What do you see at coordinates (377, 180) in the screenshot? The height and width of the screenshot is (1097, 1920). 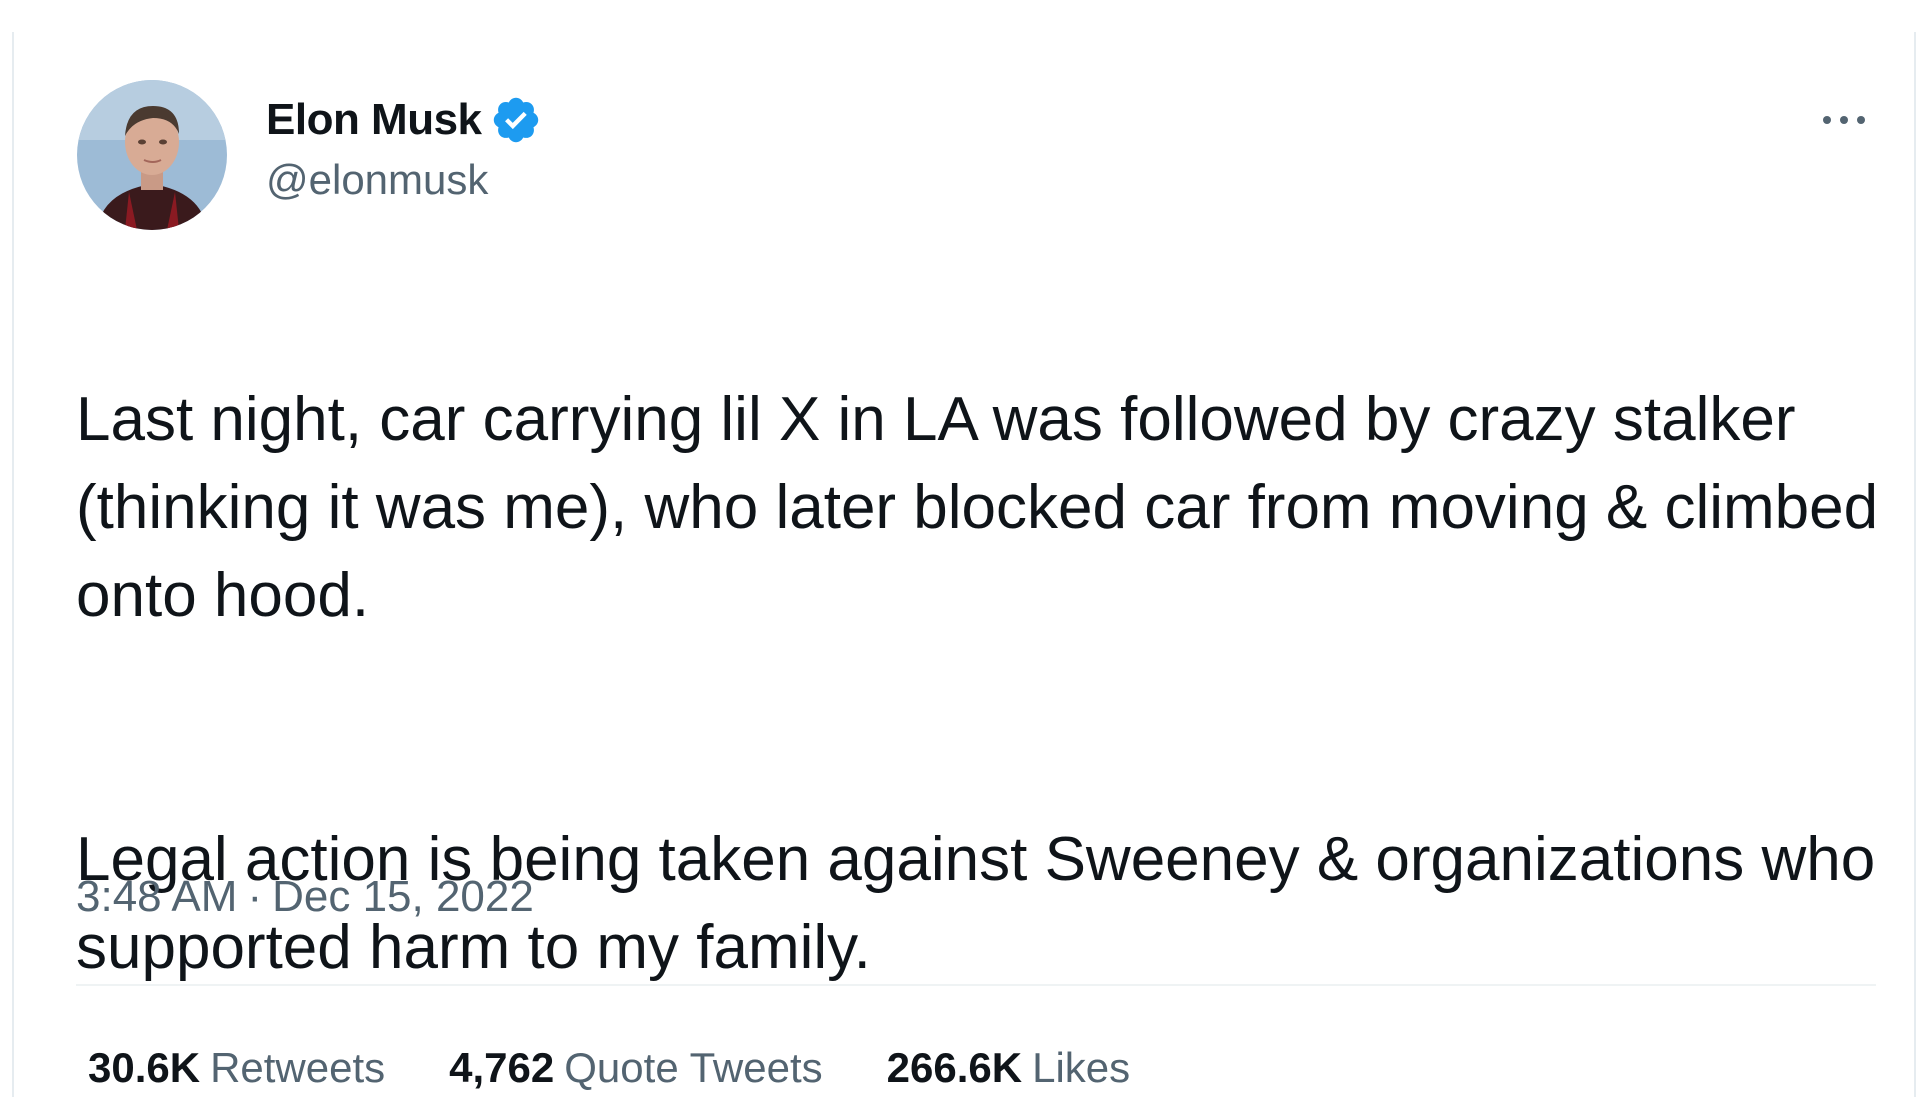 I see `author-handle: @elonmusk` at bounding box center [377, 180].